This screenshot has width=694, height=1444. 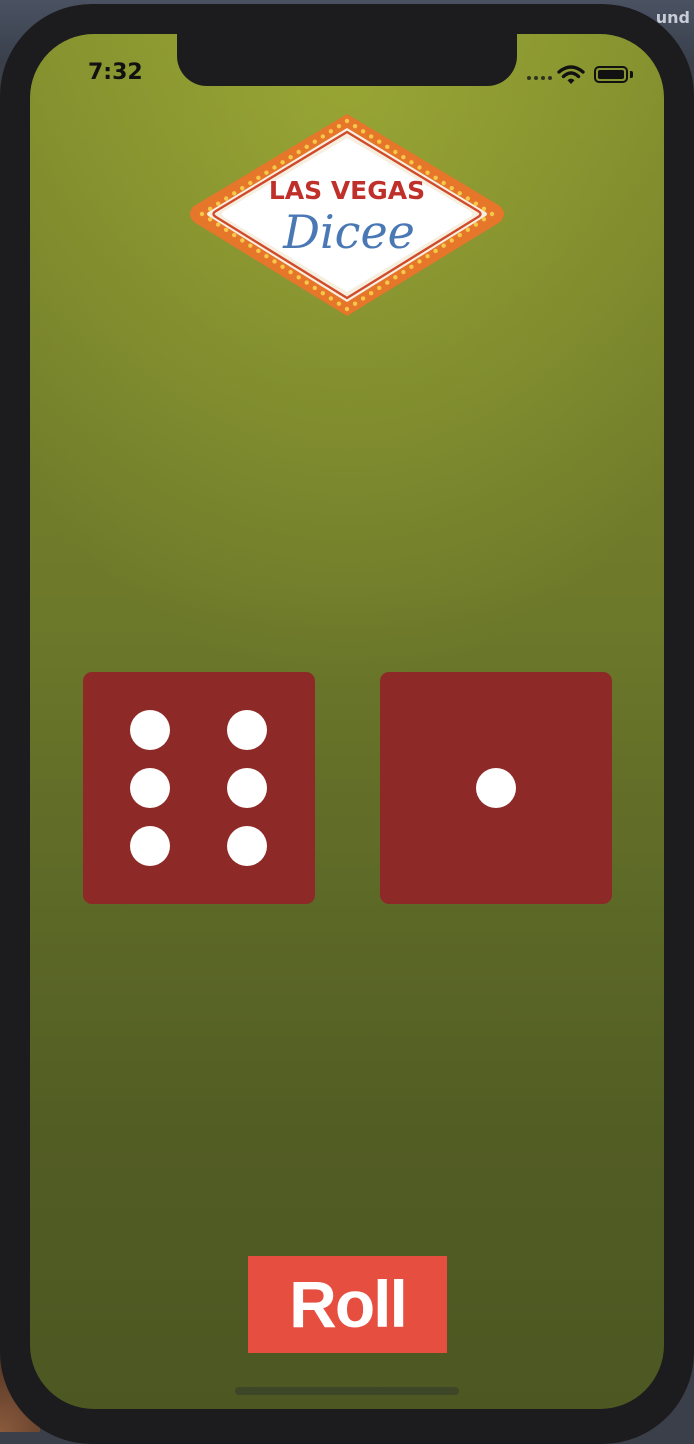 I want to click on right-dice, so click(x=496, y=788).